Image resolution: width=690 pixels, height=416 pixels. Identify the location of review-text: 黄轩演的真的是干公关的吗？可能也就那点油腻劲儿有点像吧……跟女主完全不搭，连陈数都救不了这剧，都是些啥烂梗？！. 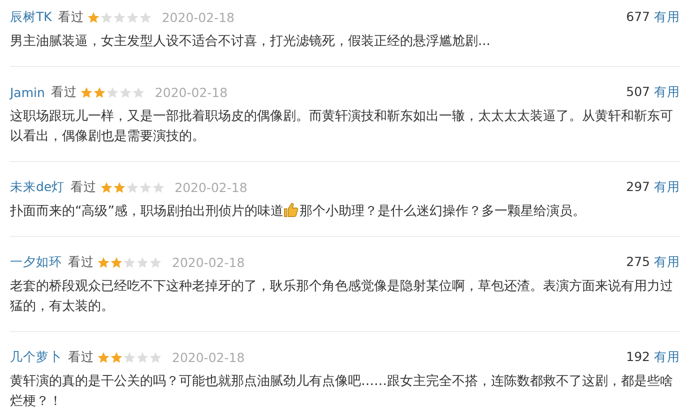
(341, 391).